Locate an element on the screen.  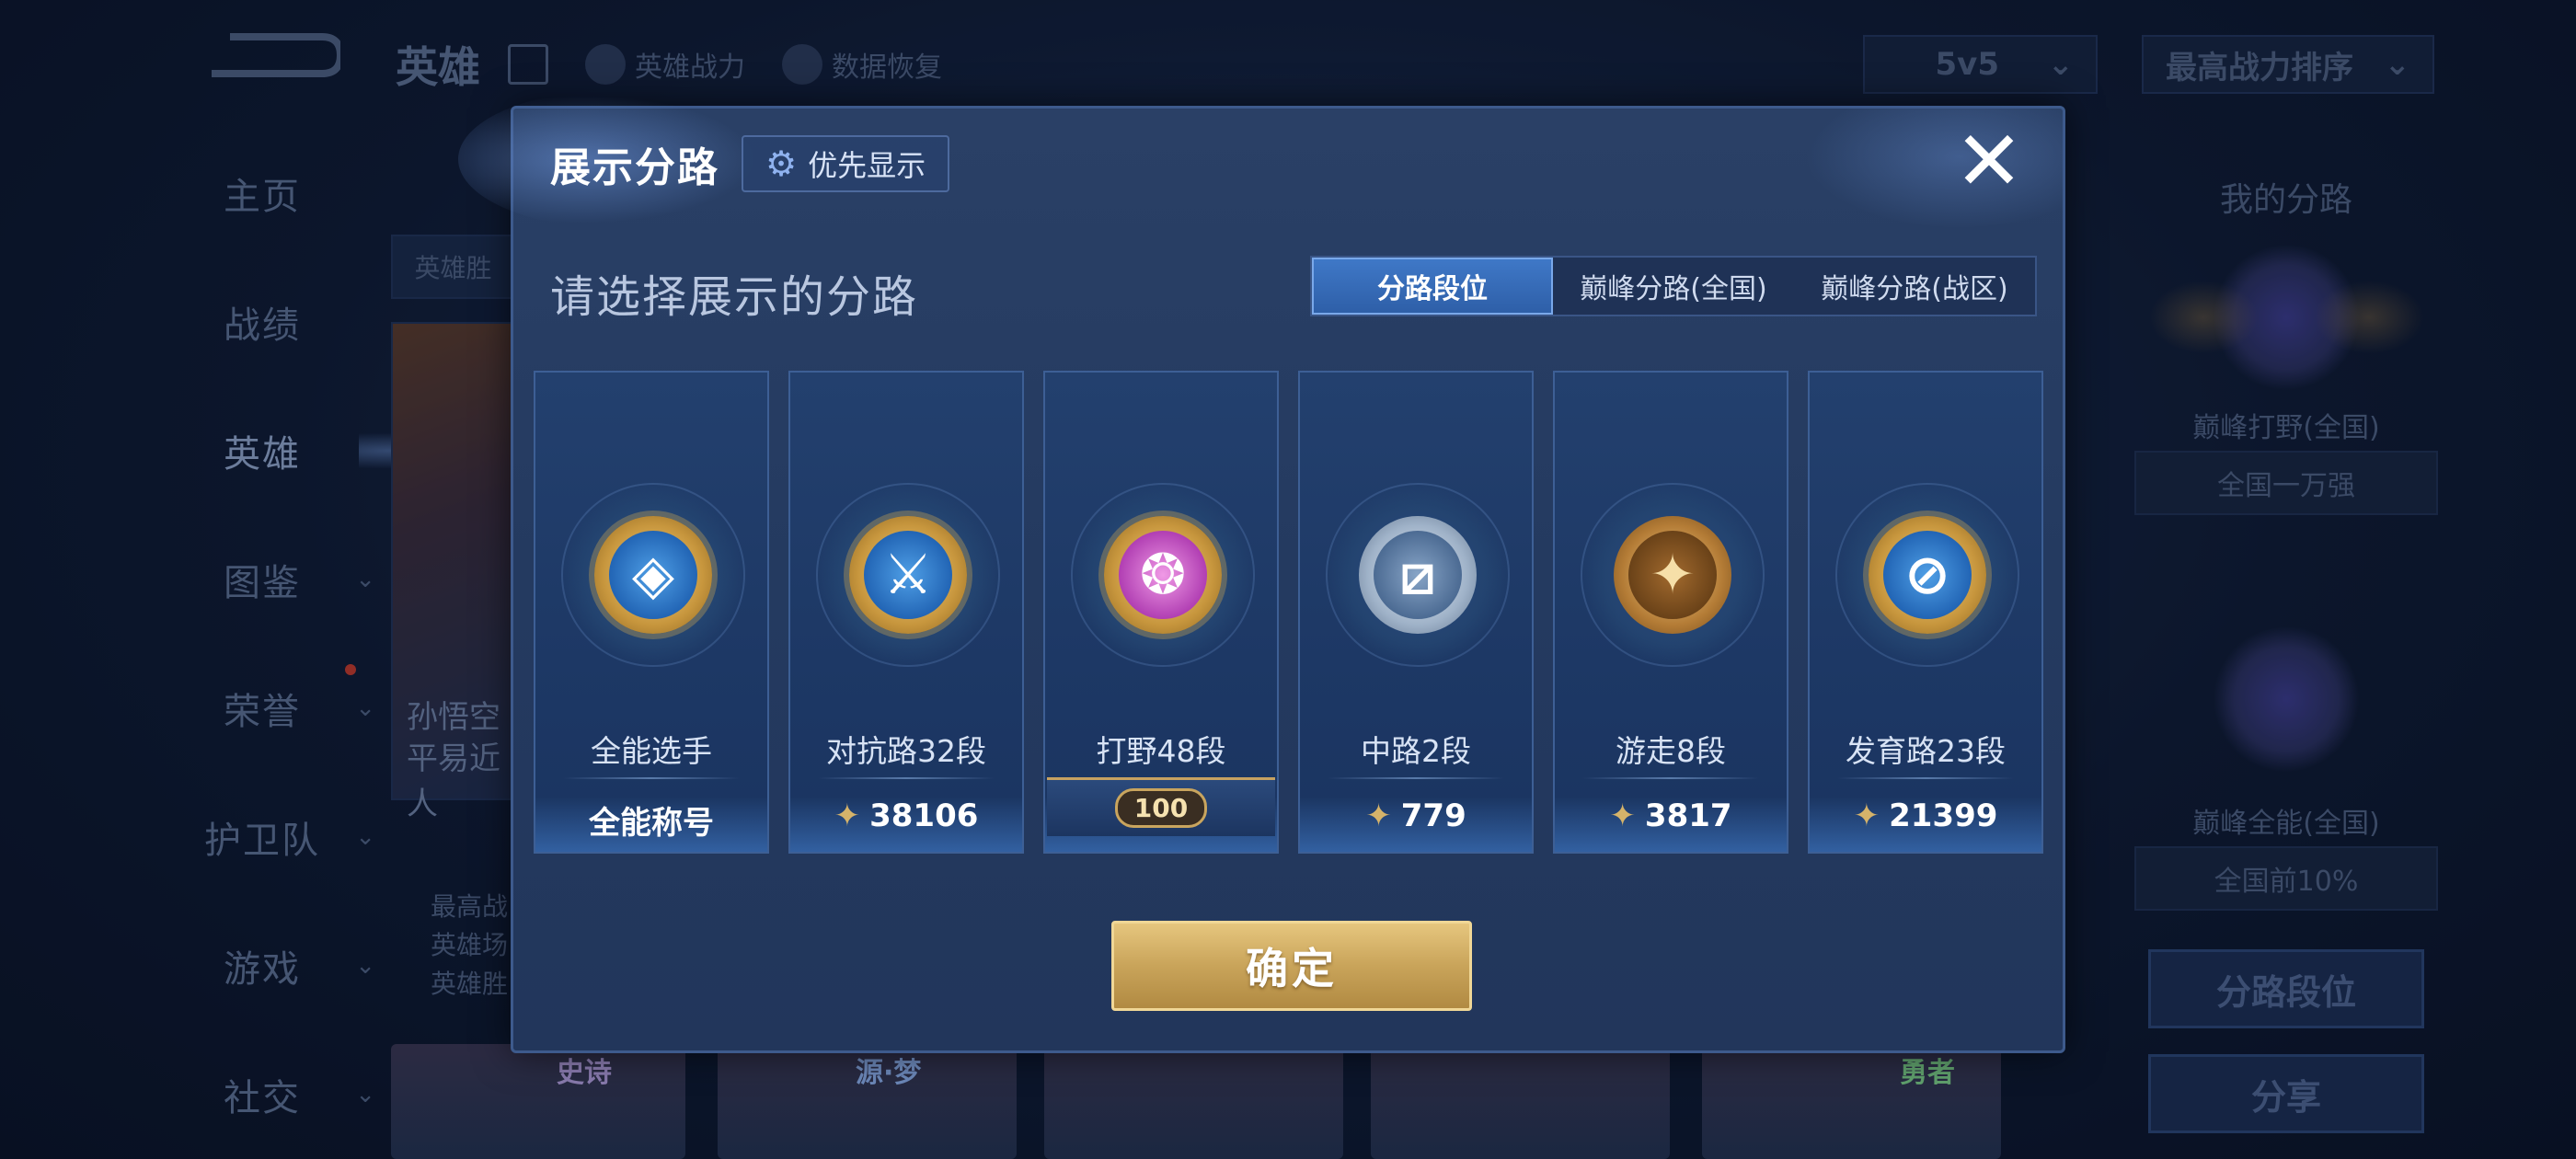
all-round-icon: ◈ is located at coordinates (653, 575).